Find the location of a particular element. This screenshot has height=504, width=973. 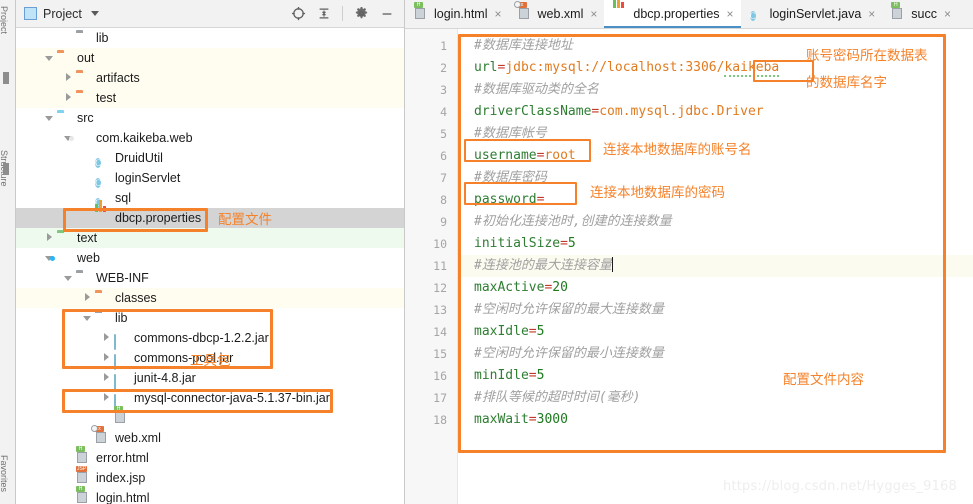

toolbar-divider is located at coordinates (342, 13).